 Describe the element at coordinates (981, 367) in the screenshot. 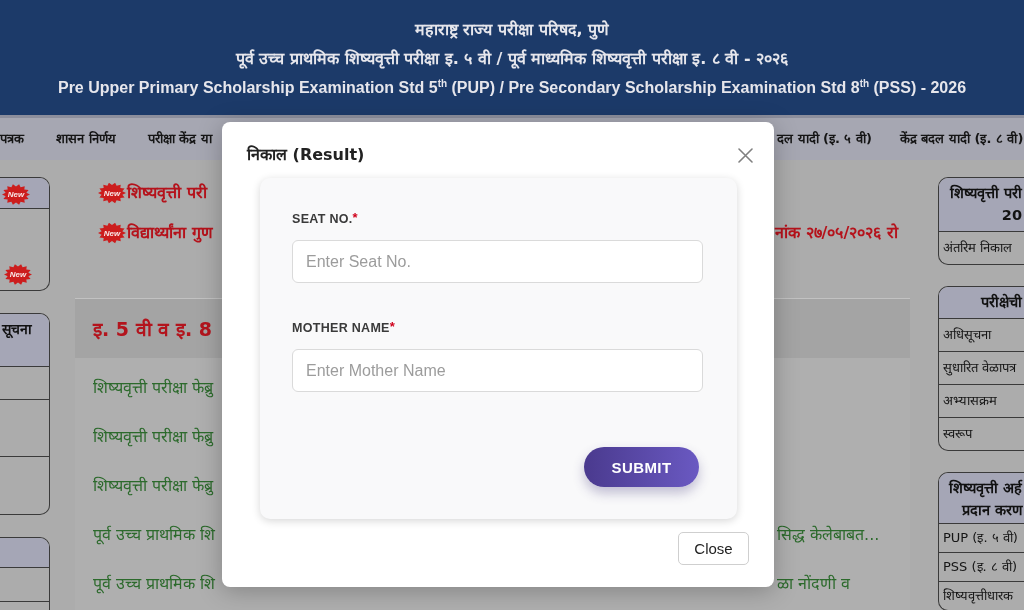

I see `sidebar-link: सुधारित वेळापत्र` at that location.